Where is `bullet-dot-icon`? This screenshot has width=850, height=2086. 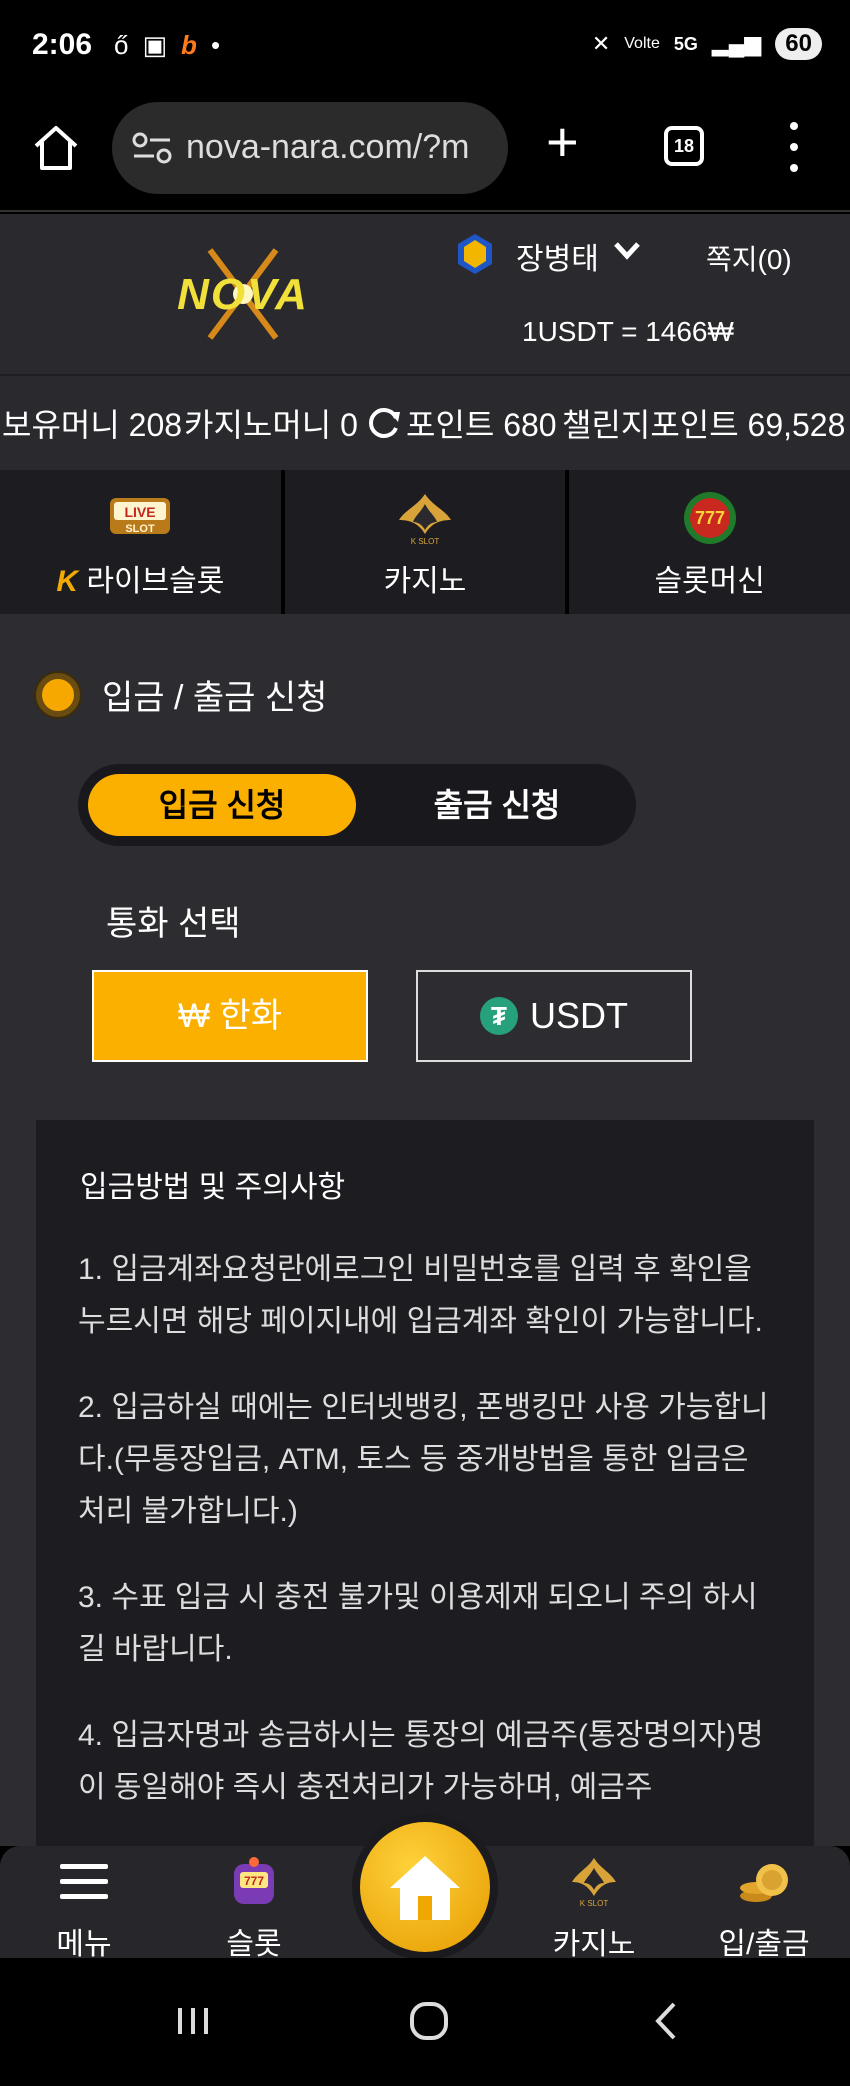 bullet-dot-icon is located at coordinates (58, 694).